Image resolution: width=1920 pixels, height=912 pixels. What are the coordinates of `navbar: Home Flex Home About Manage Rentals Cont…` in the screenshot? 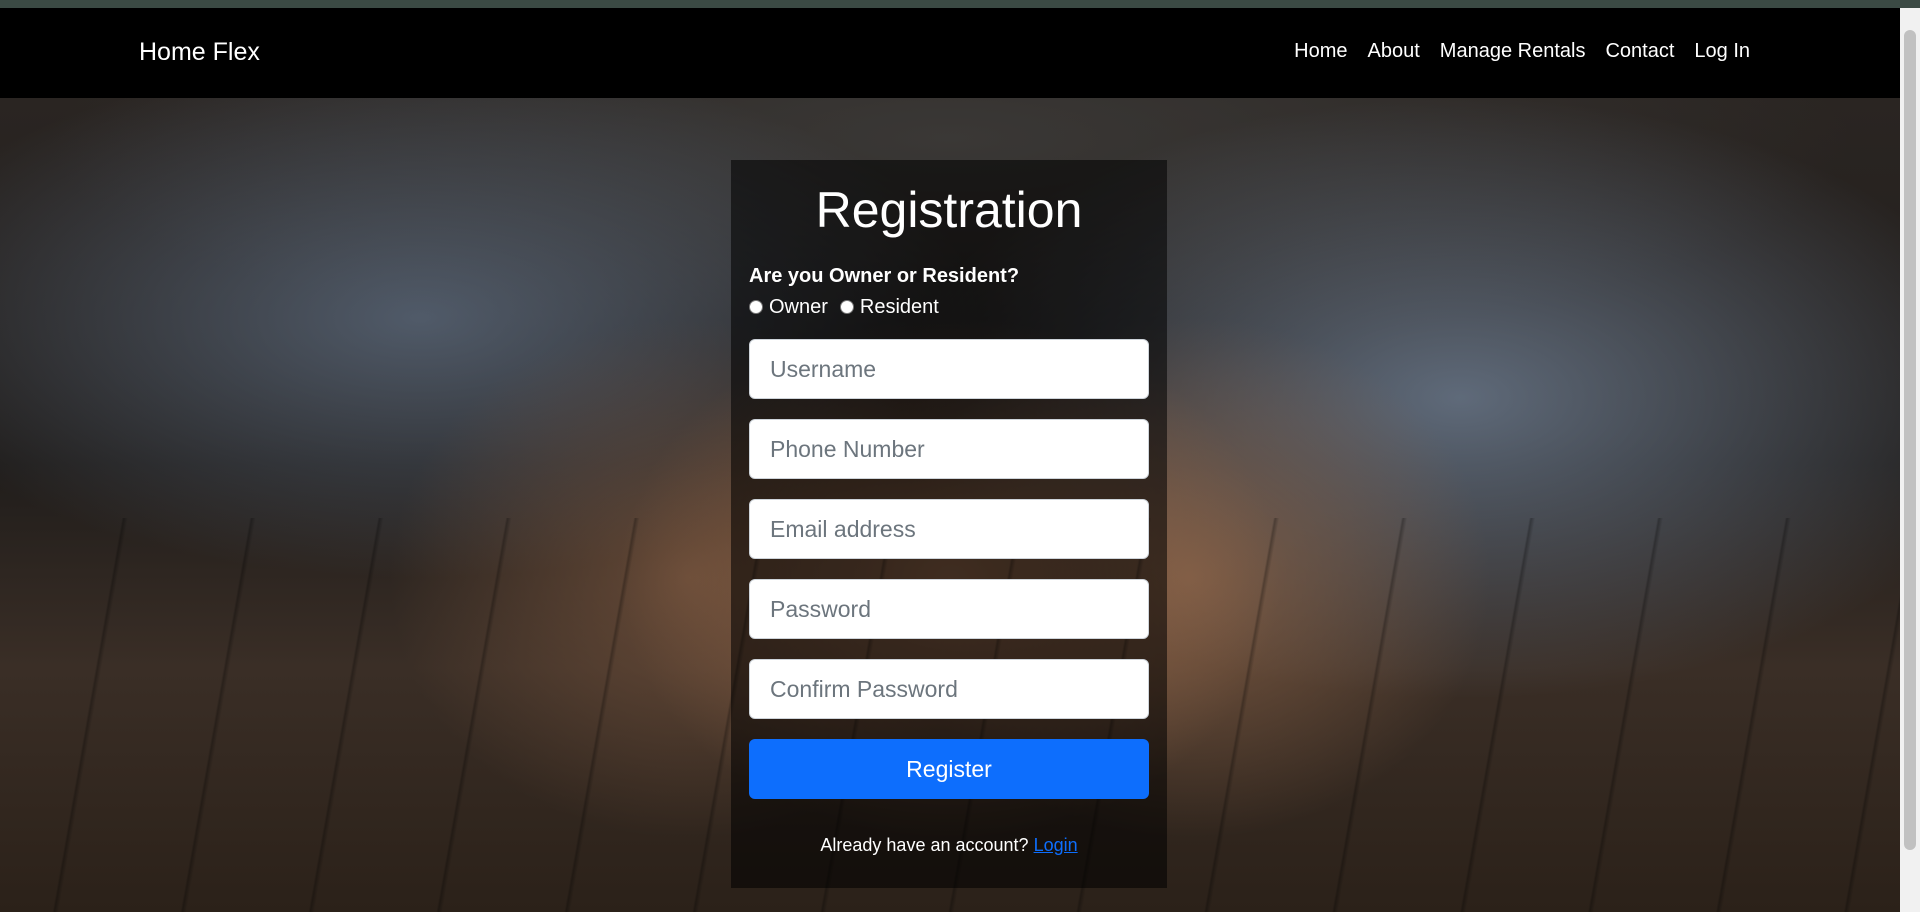 It's located at (950, 53).